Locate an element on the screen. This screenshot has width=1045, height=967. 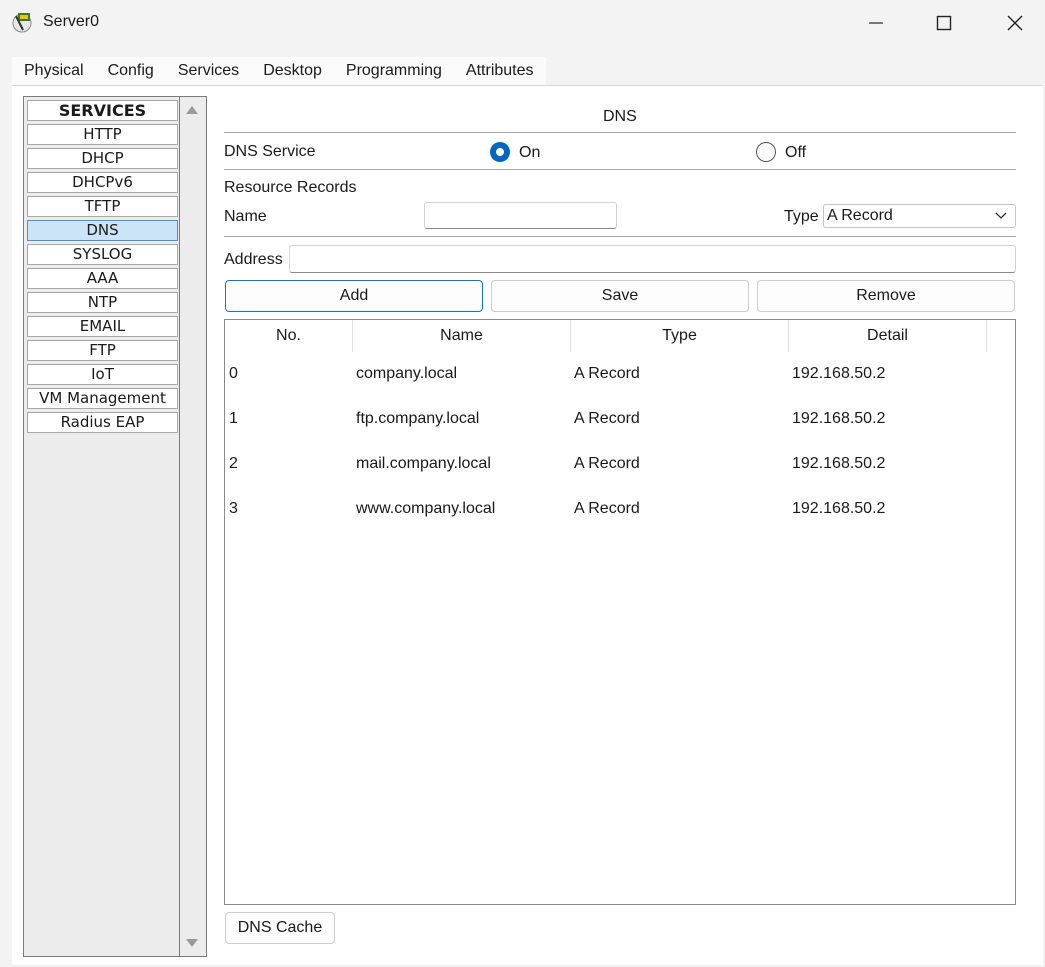
maximize-button is located at coordinates (944, 23).